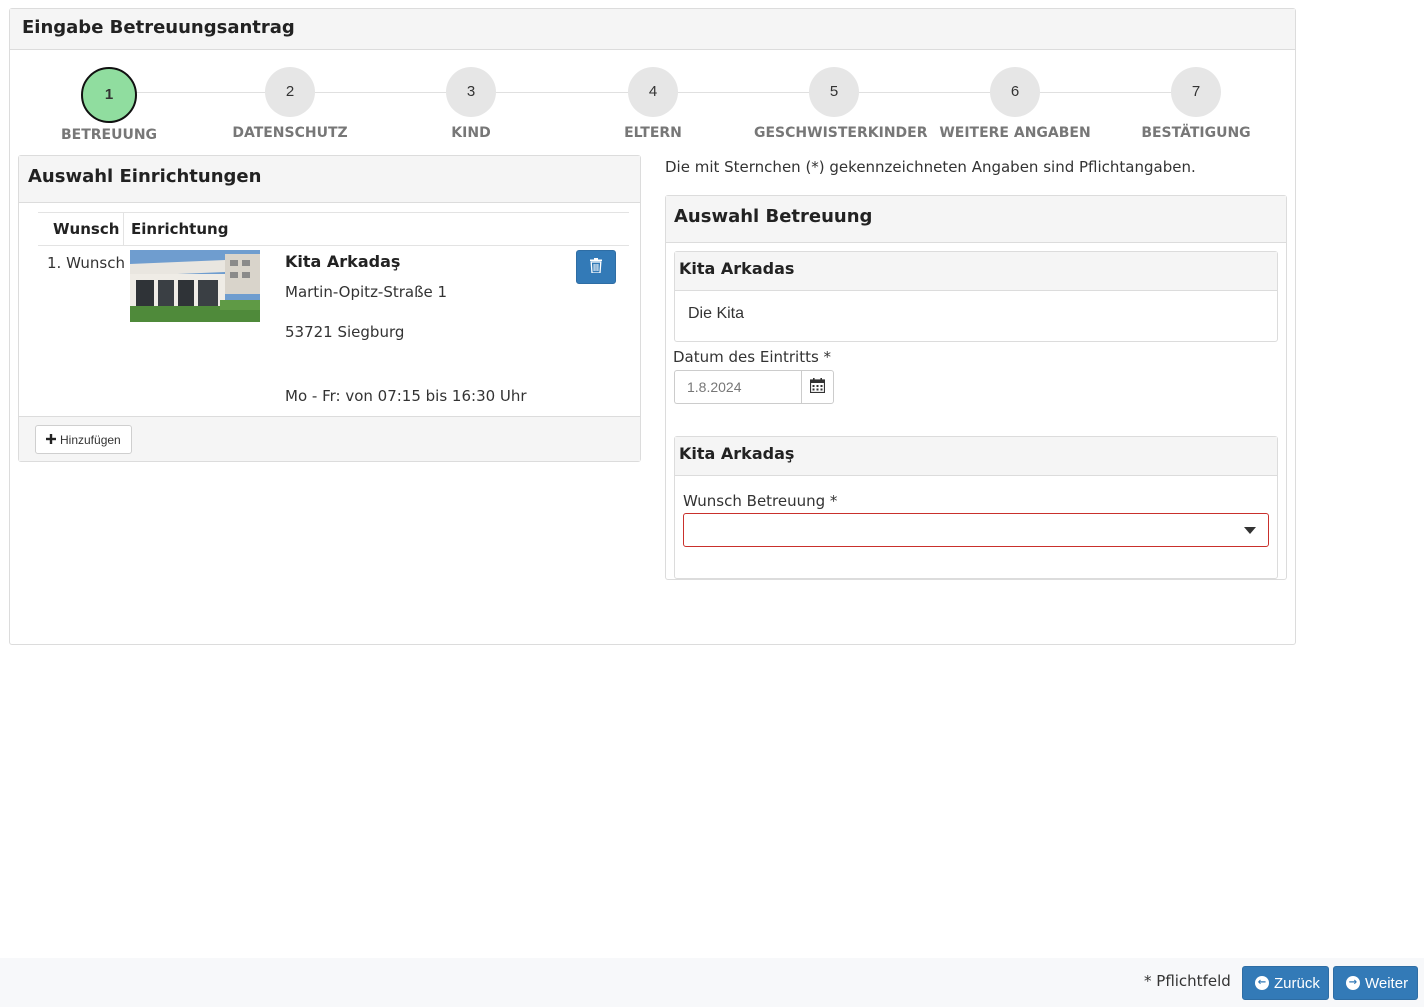 The height and width of the screenshot is (1007, 1424). I want to click on step-eltern: 4 ELTERN, so click(653, 95).